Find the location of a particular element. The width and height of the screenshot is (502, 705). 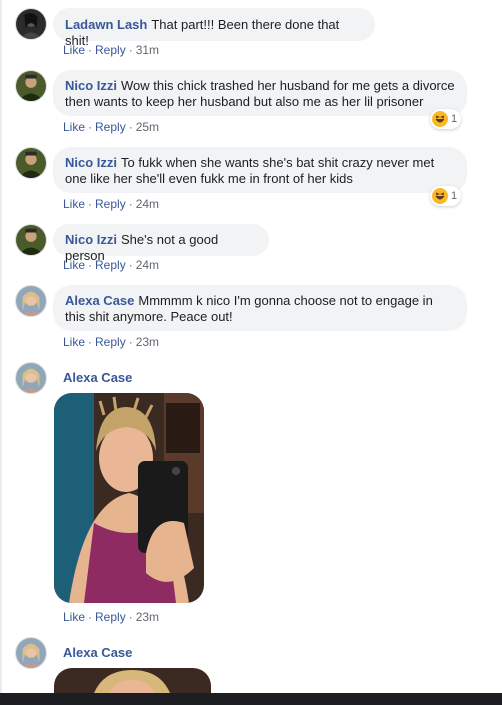

comment-bubble: Nico Izzi She's not a good person is located at coordinates (161, 243).